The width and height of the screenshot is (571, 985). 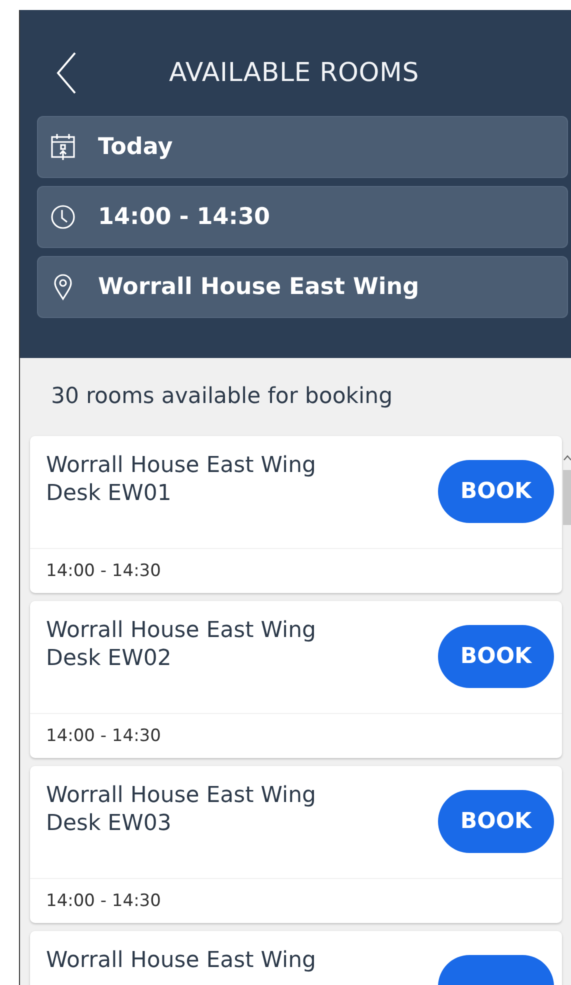 I want to click on room-name: Worrall House East Wing Desk EW01, so click(x=182, y=480).